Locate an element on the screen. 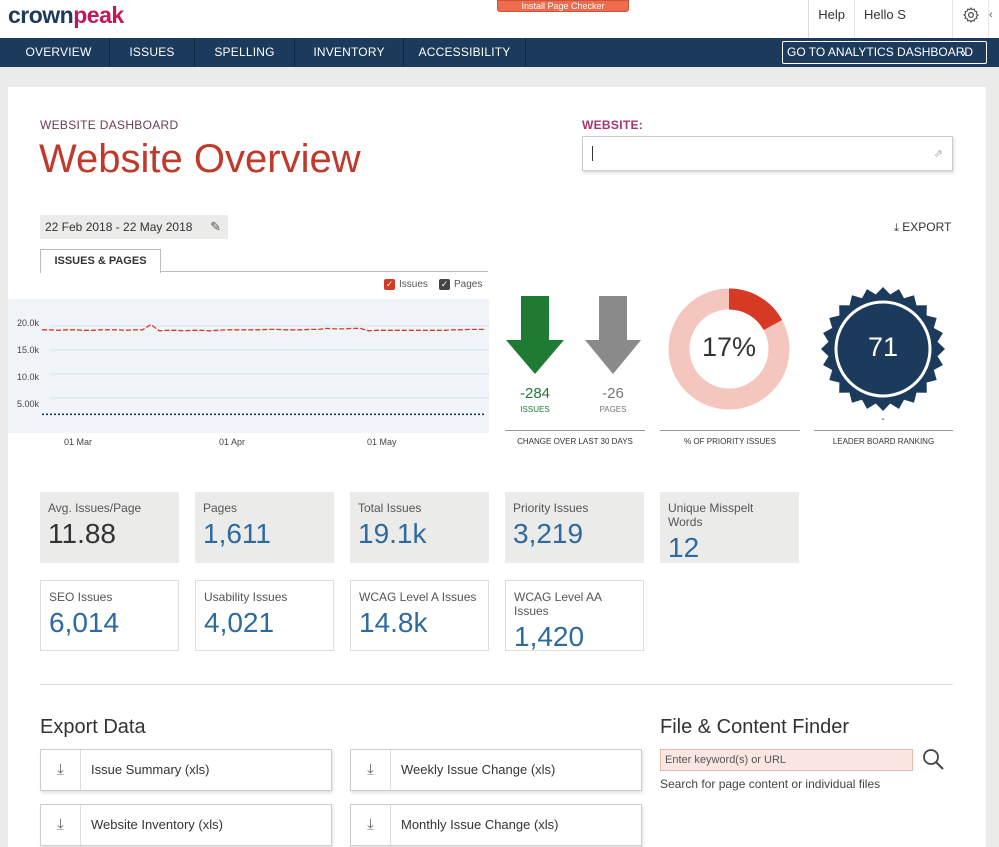 Image resolution: width=999 pixels, height=847 pixels. page-eyebrow: WEBSITE DASHBOARD is located at coordinates (109, 125).